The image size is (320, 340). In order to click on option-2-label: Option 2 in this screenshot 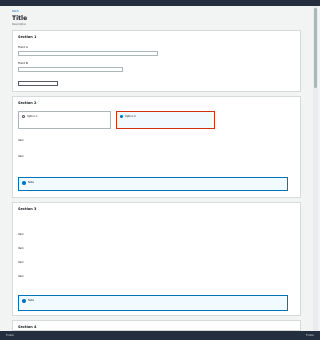, I will do `click(130, 116)`.